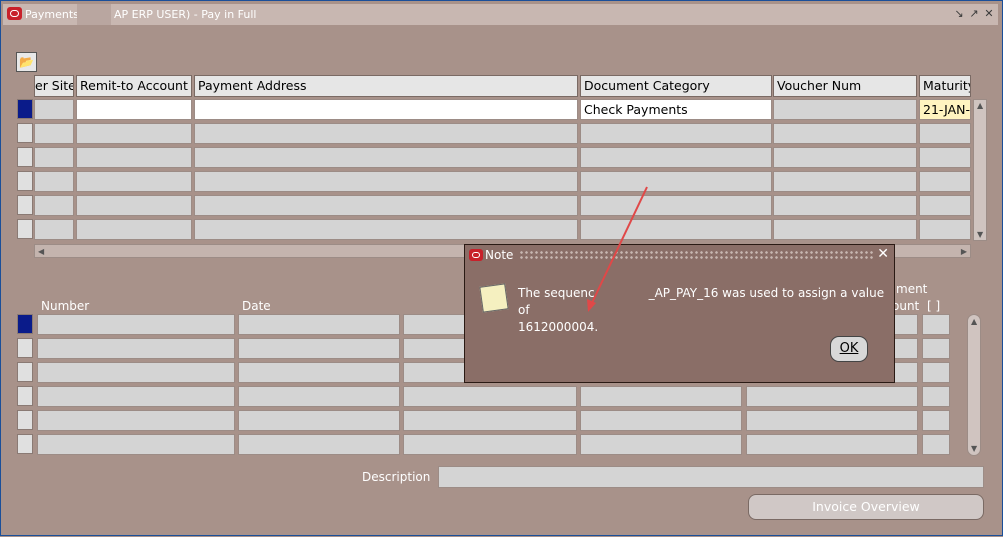  I want to click on remit-to-account-field, so click(134, 109).